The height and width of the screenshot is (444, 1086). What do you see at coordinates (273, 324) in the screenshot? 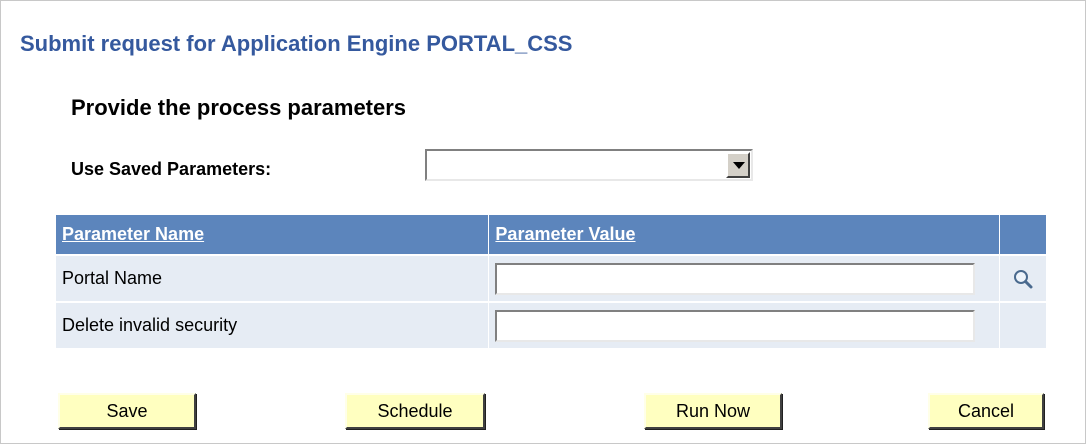
I see `parameter-name-cell: Delete invalid security` at bounding box center [273, 324].